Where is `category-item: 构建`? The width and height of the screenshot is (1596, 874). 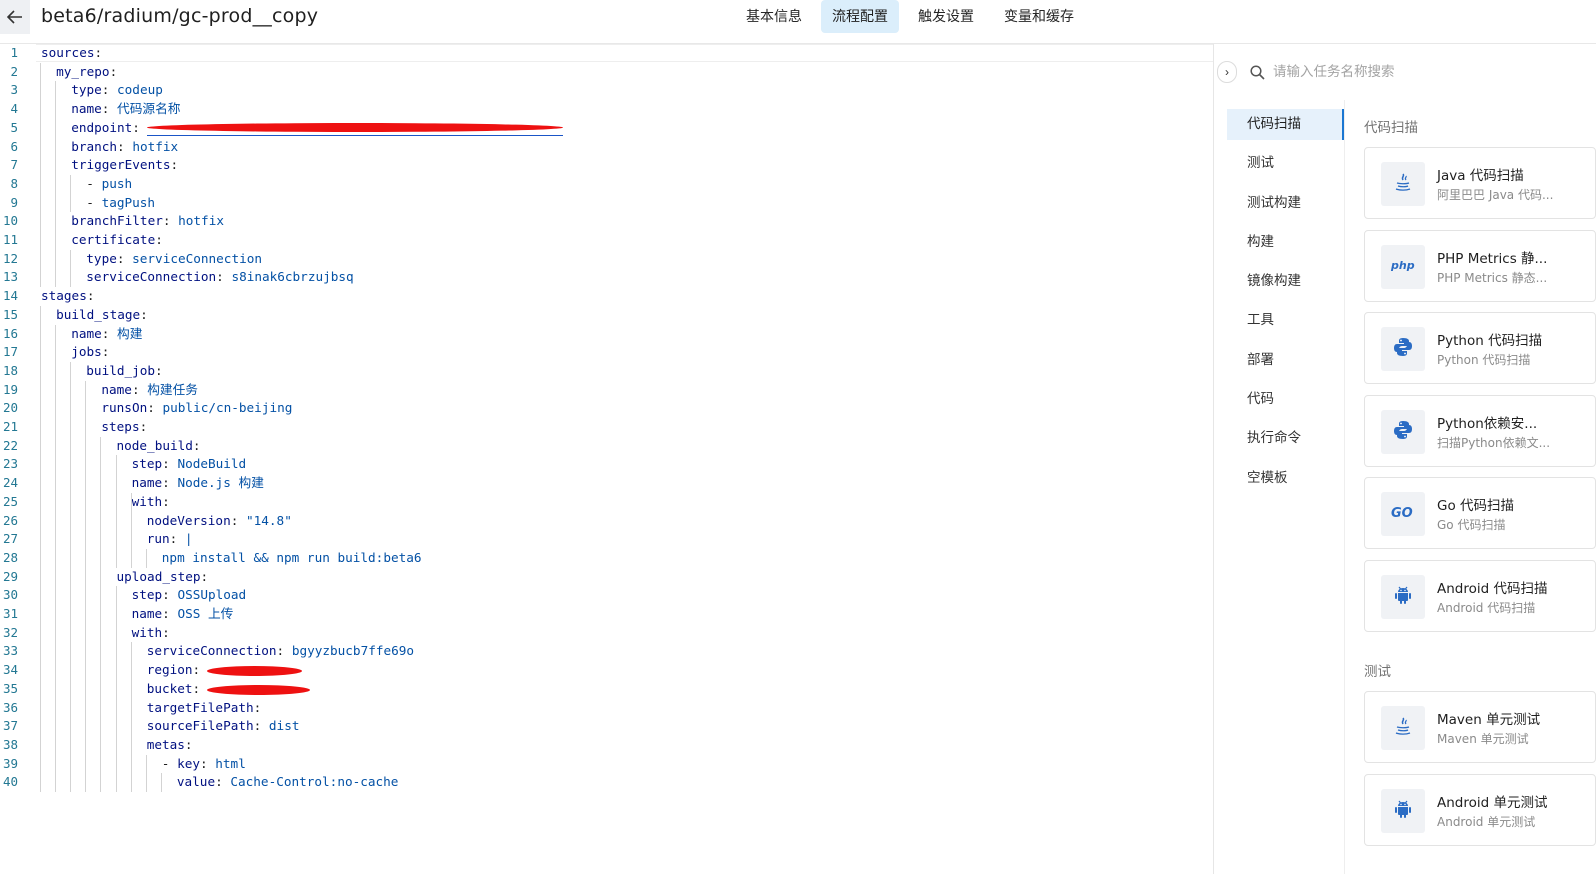 category-item: 构建 is located at coordinates (1285, 242).